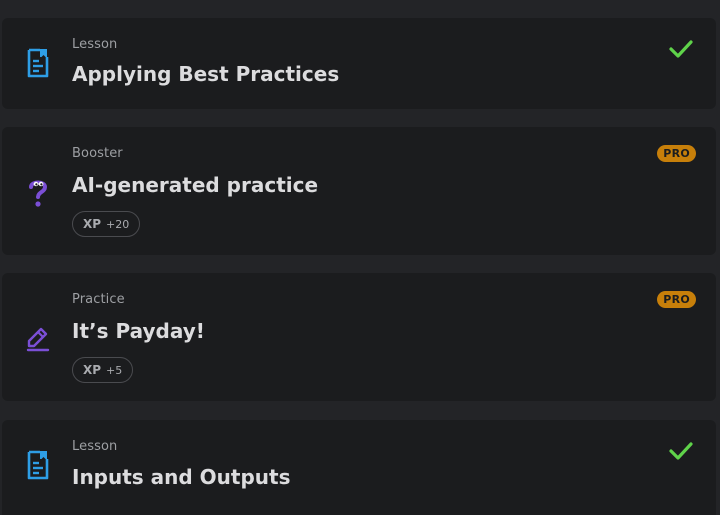 The image size is (720, 515). I want to click on pencil-icon, so click(38, 338).